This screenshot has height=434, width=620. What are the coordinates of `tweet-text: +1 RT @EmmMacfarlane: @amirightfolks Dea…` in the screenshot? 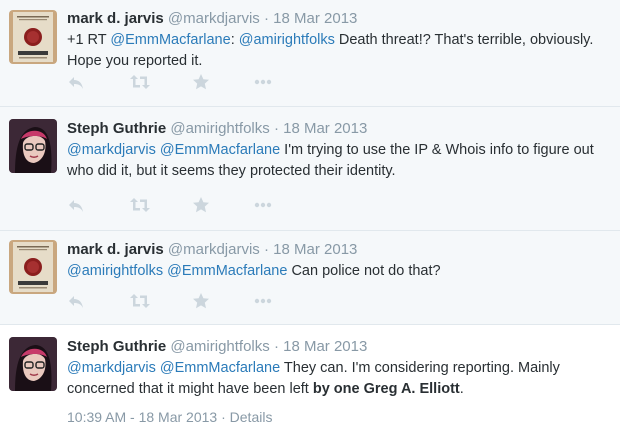 It's located at (339, 51).